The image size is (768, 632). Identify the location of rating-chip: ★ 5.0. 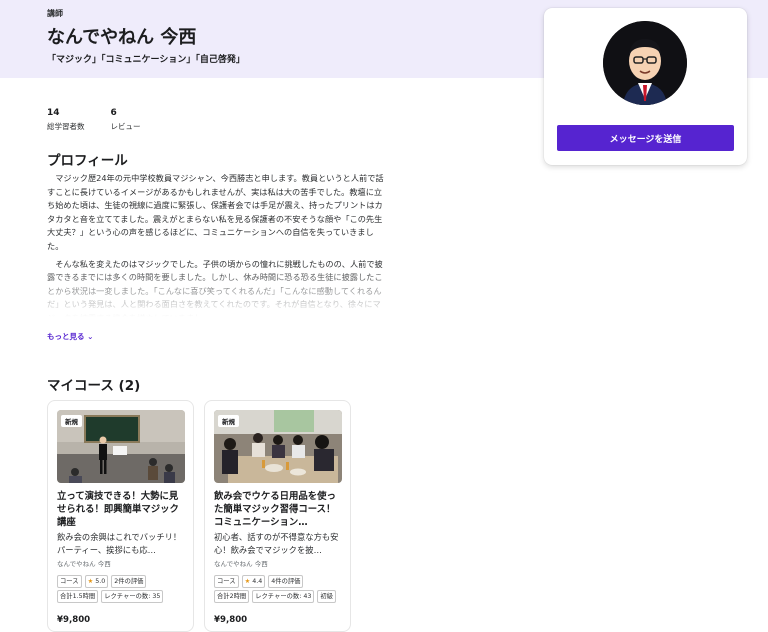
(96, 581).